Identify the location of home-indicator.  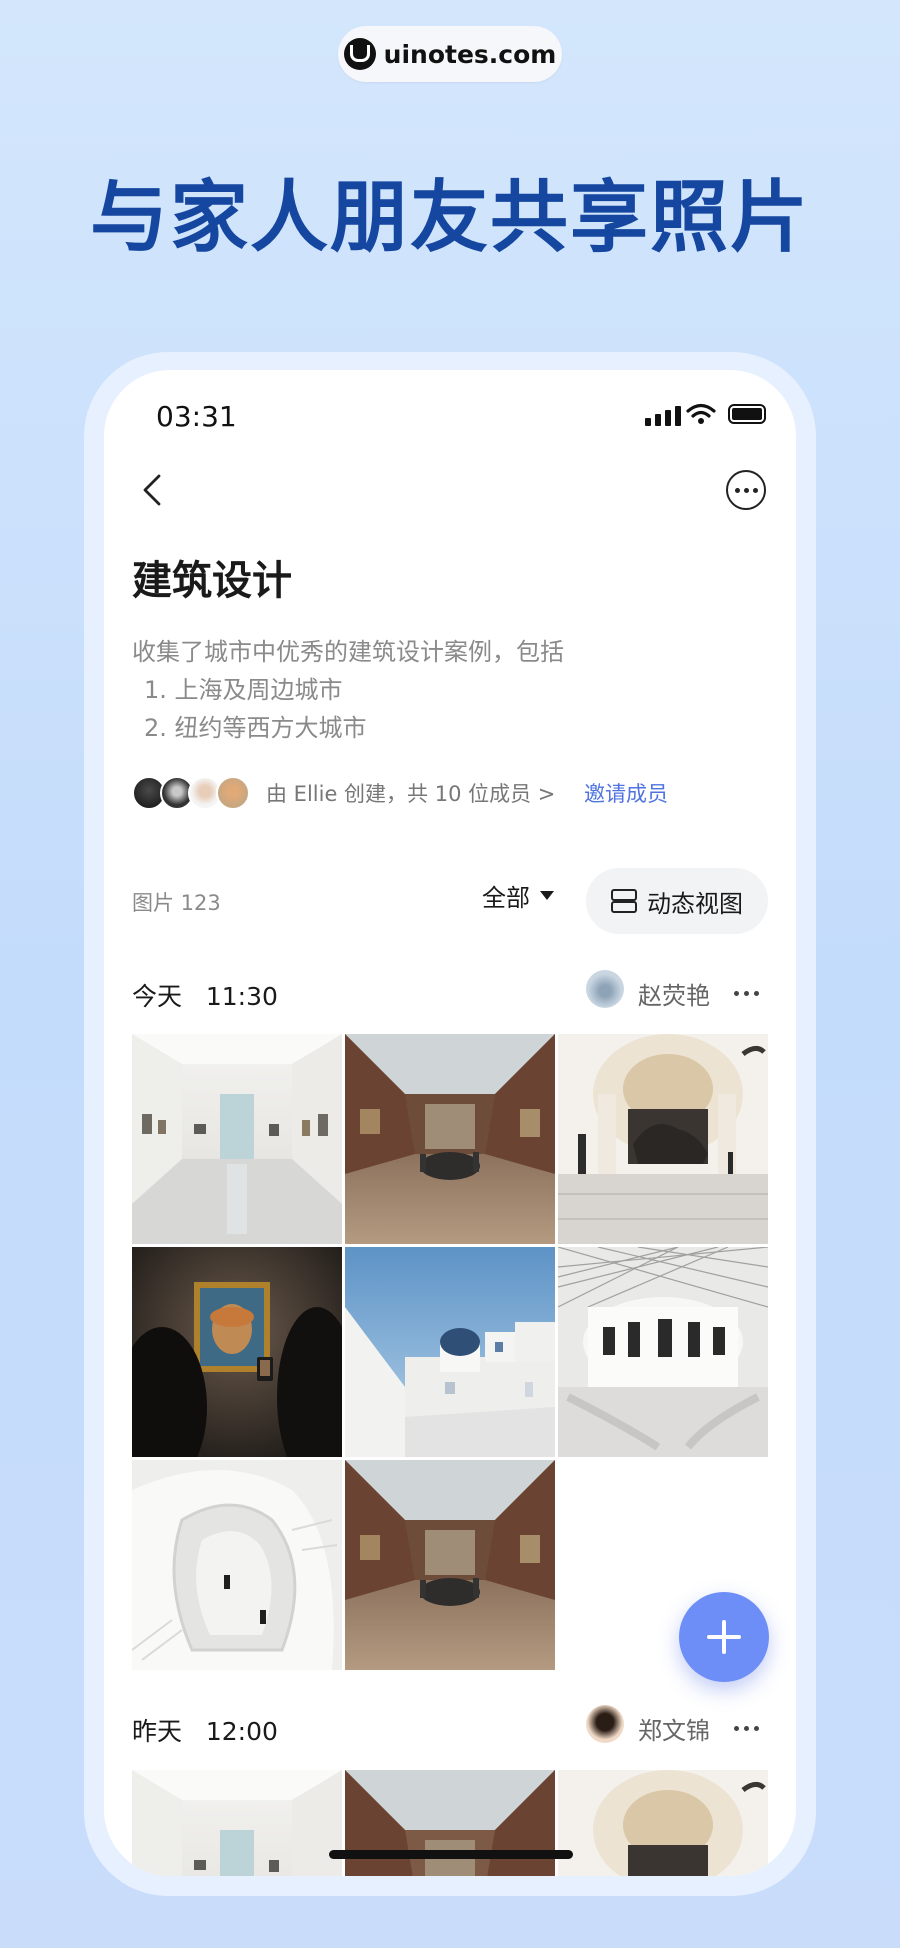
(451, 1854).